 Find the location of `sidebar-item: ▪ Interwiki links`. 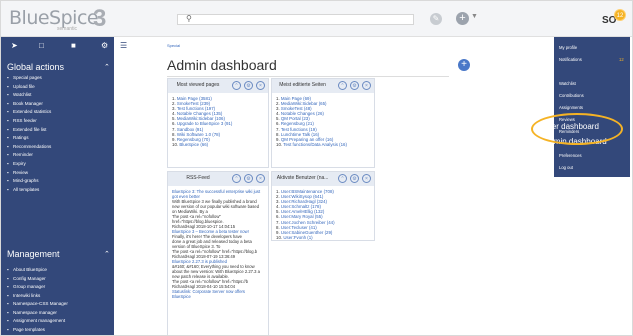

sidebar-item: ▪ Interwiki links is located at coordinates (23, 295).